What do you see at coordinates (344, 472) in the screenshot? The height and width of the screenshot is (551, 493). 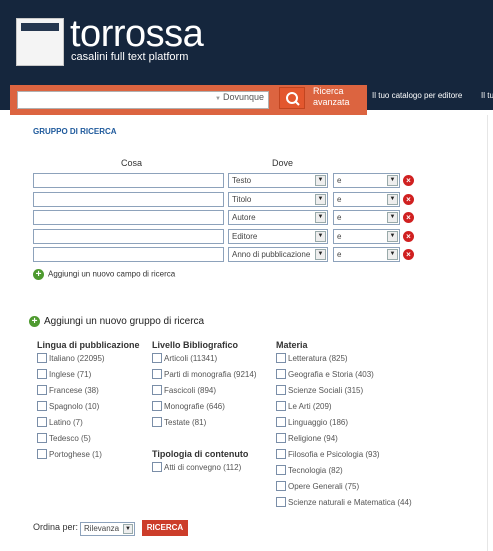 I see `facet-option: Tecnologia (82)` at bounding box center [344, 472].